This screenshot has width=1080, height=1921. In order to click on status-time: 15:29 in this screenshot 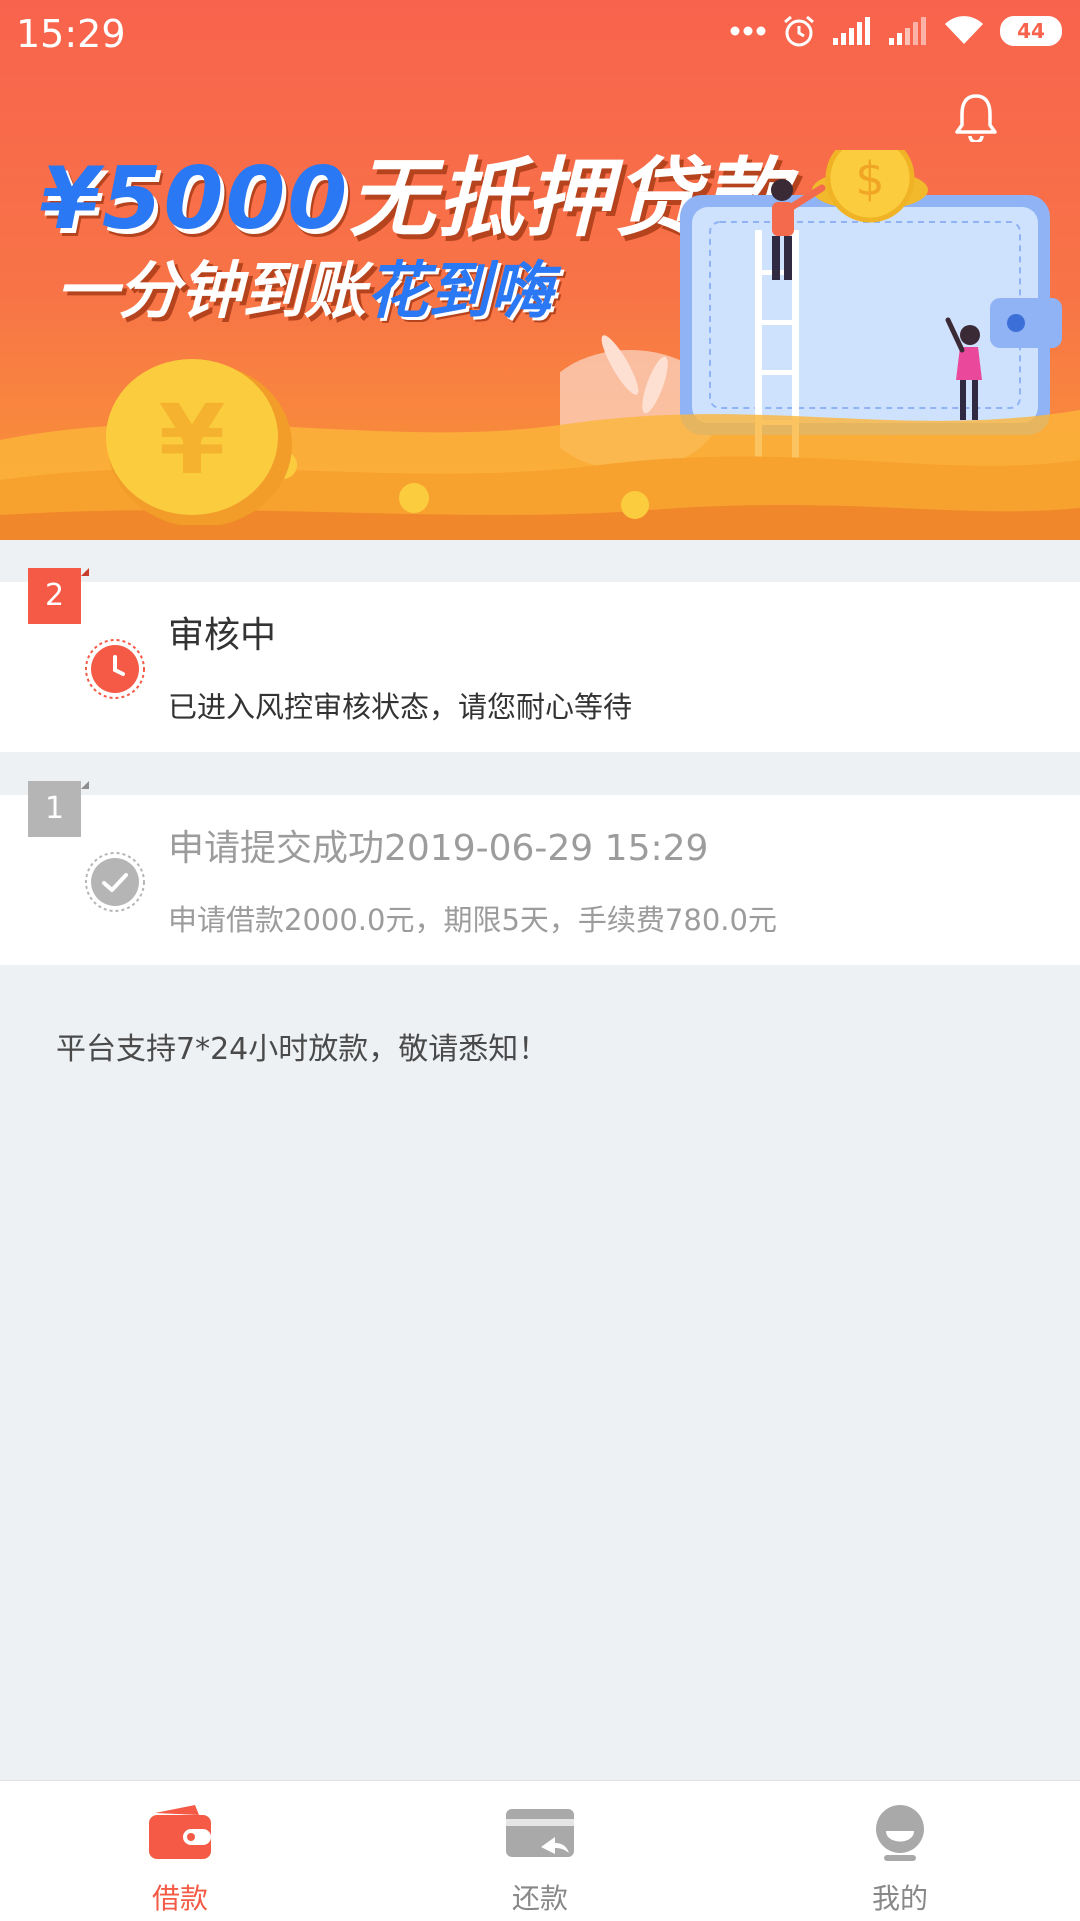, I will do `click(71, 34)`.